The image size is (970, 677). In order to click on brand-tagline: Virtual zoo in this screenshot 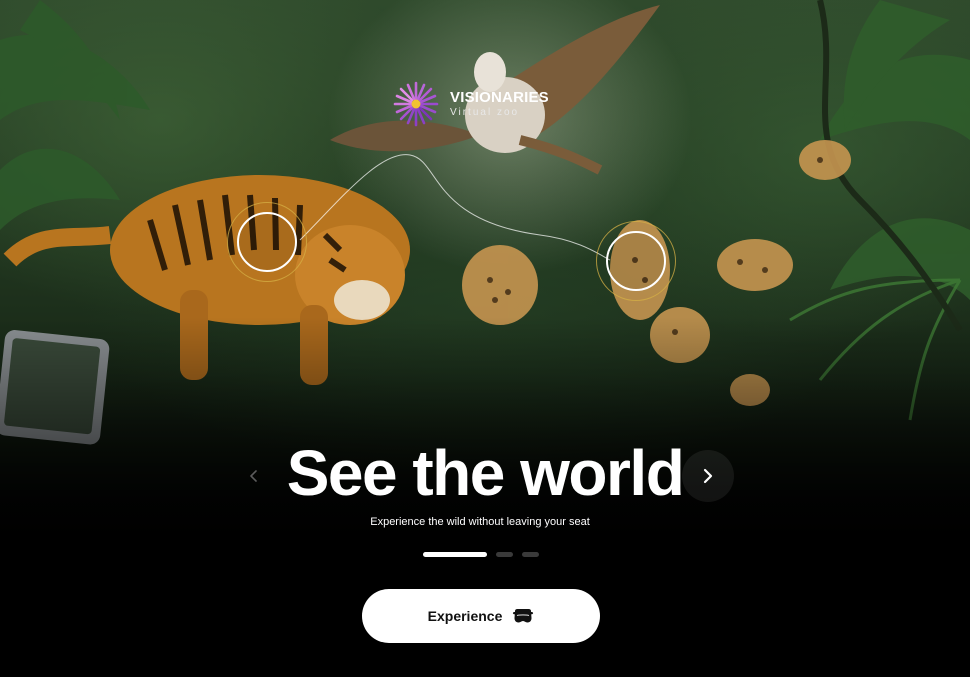, I will do `click(485, 112)`.